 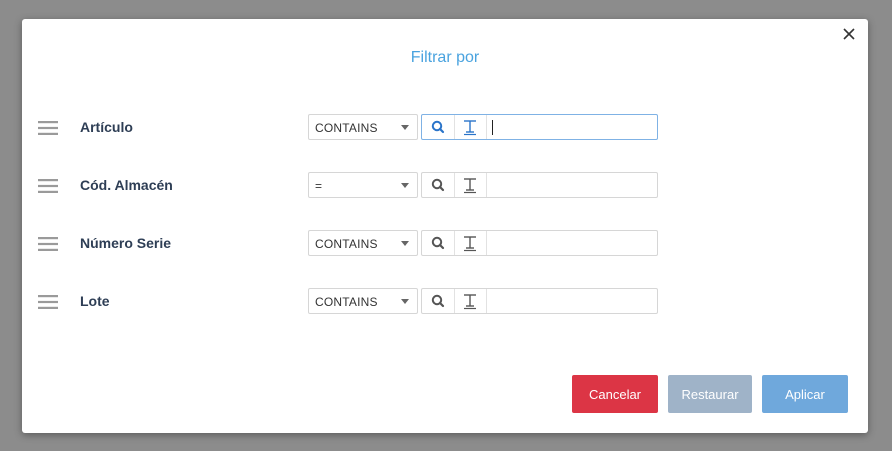 What do you see at coordinates (615, 394) in the screenshot?
I see `cancel-button: Cancelar` at bounding box center [615, 394].